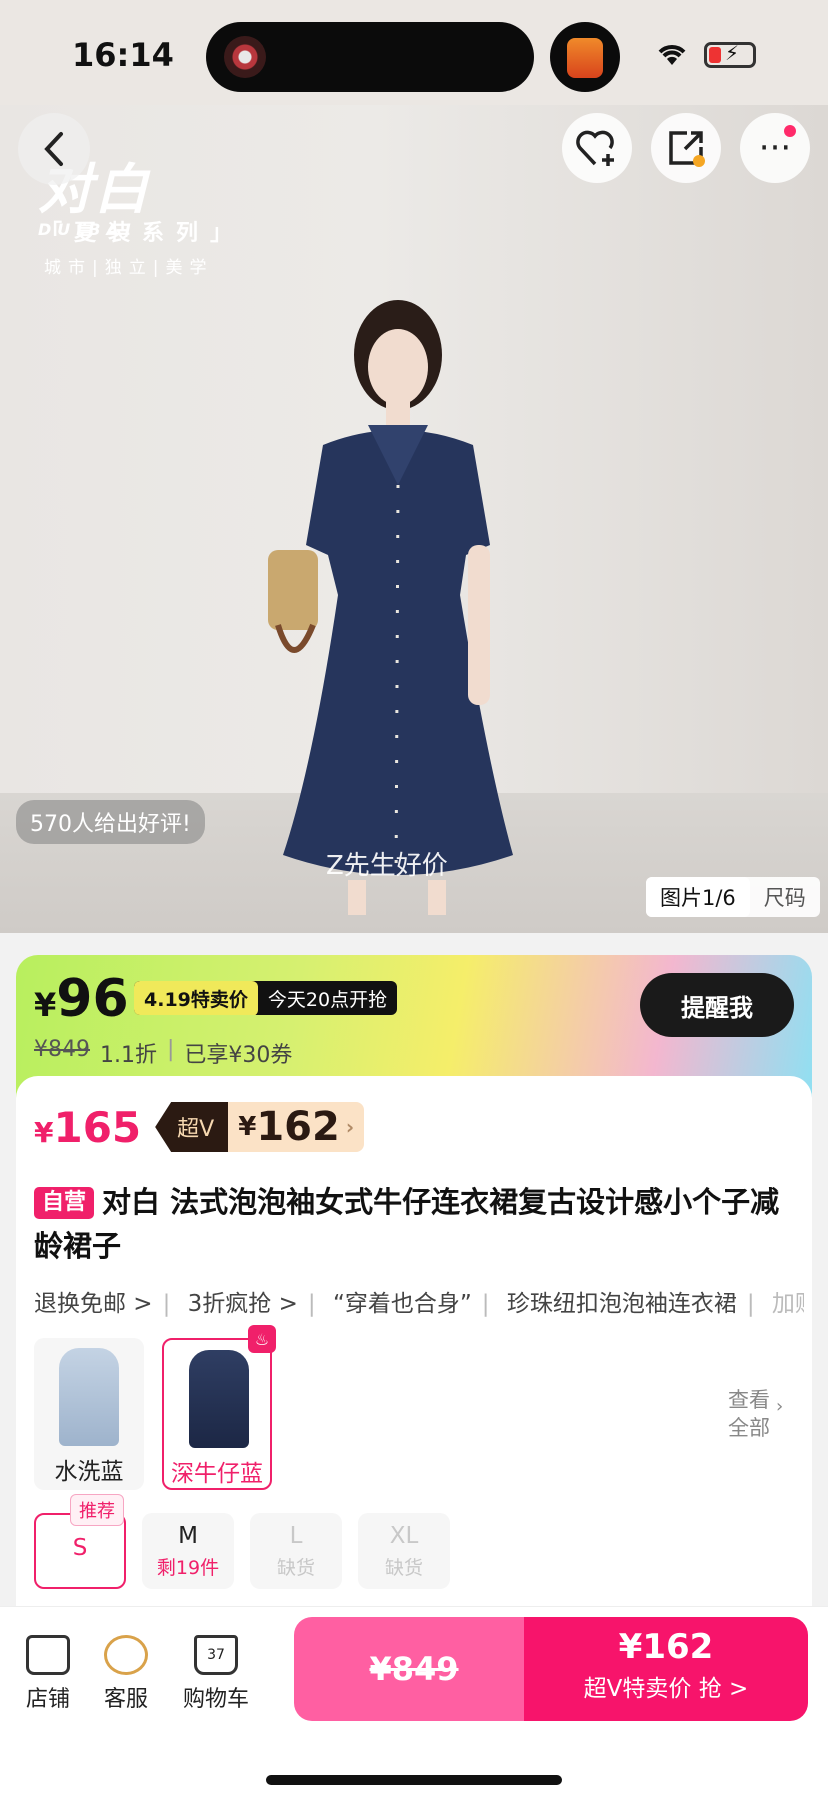 This screenshot has width=828, height=1795. Describe the element at coordinates (585, 57) in the screenshot. I see `live-activity-icon` at that location.